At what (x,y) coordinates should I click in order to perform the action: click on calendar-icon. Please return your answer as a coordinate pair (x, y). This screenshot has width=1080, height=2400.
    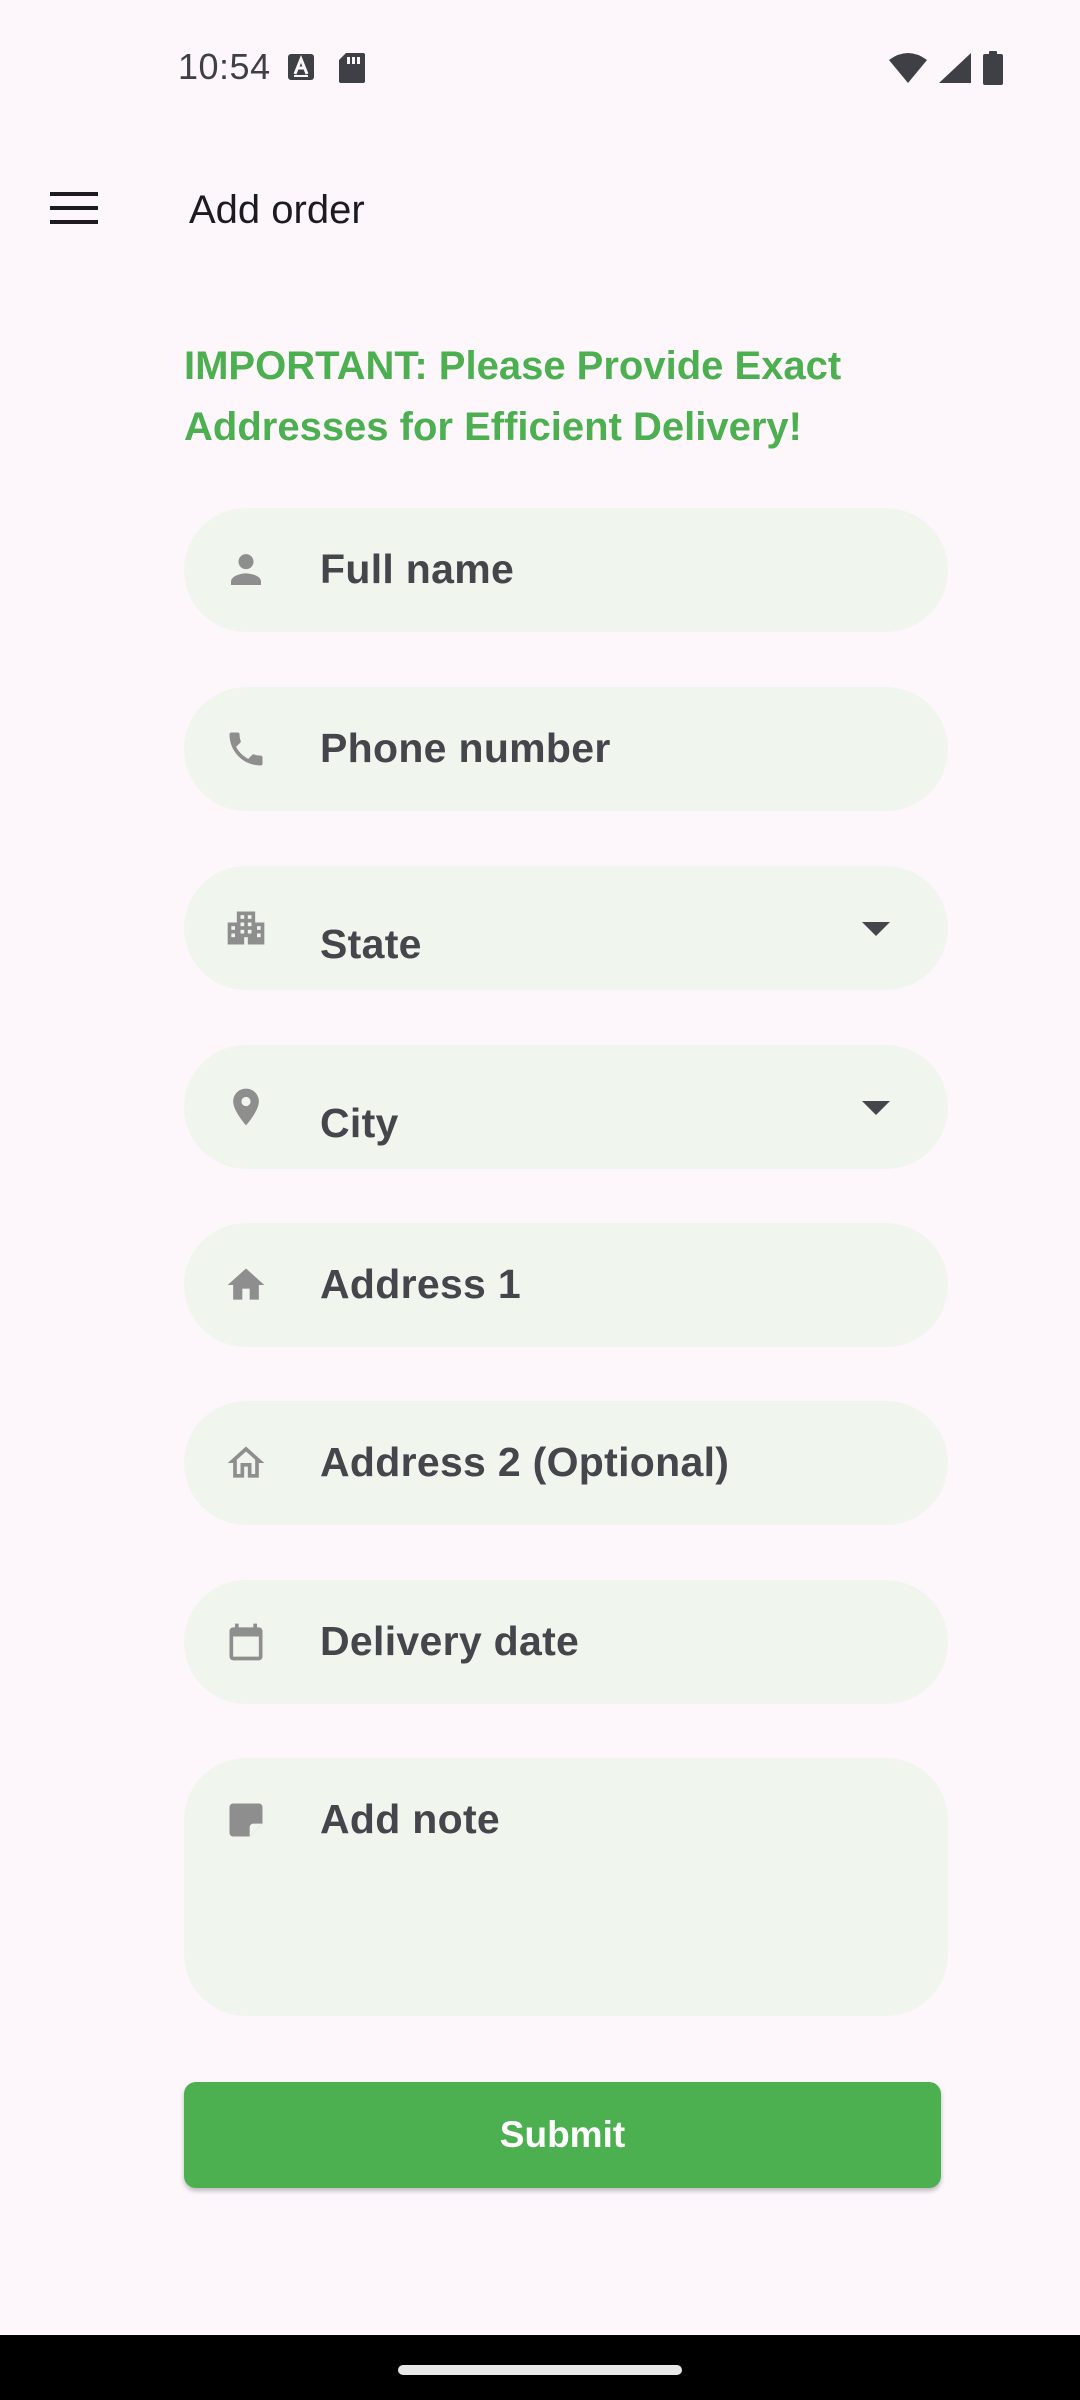
    Looking at the image, I should click on (246, 1642).